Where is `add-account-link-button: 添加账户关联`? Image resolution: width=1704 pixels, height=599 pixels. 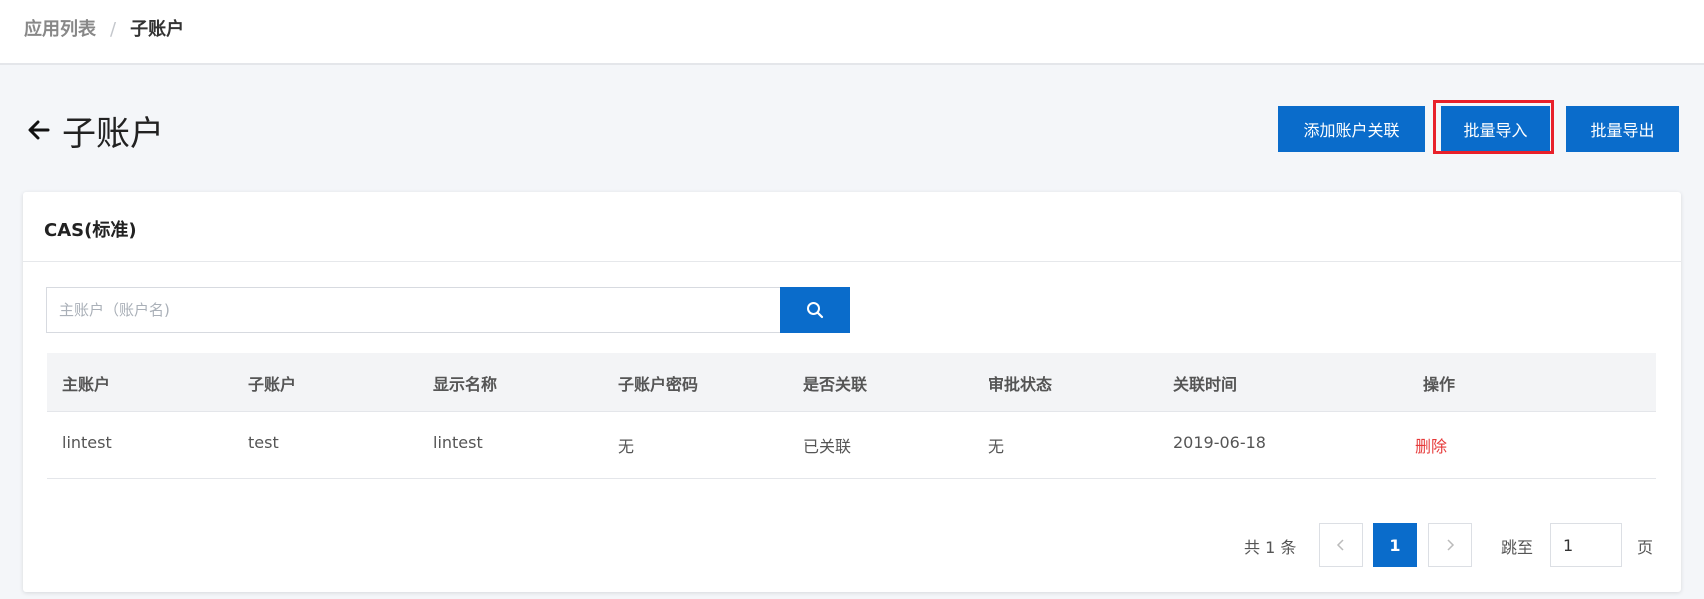
add-account-link-button: 添加账户关联 is located at coordinates (1351, 129).